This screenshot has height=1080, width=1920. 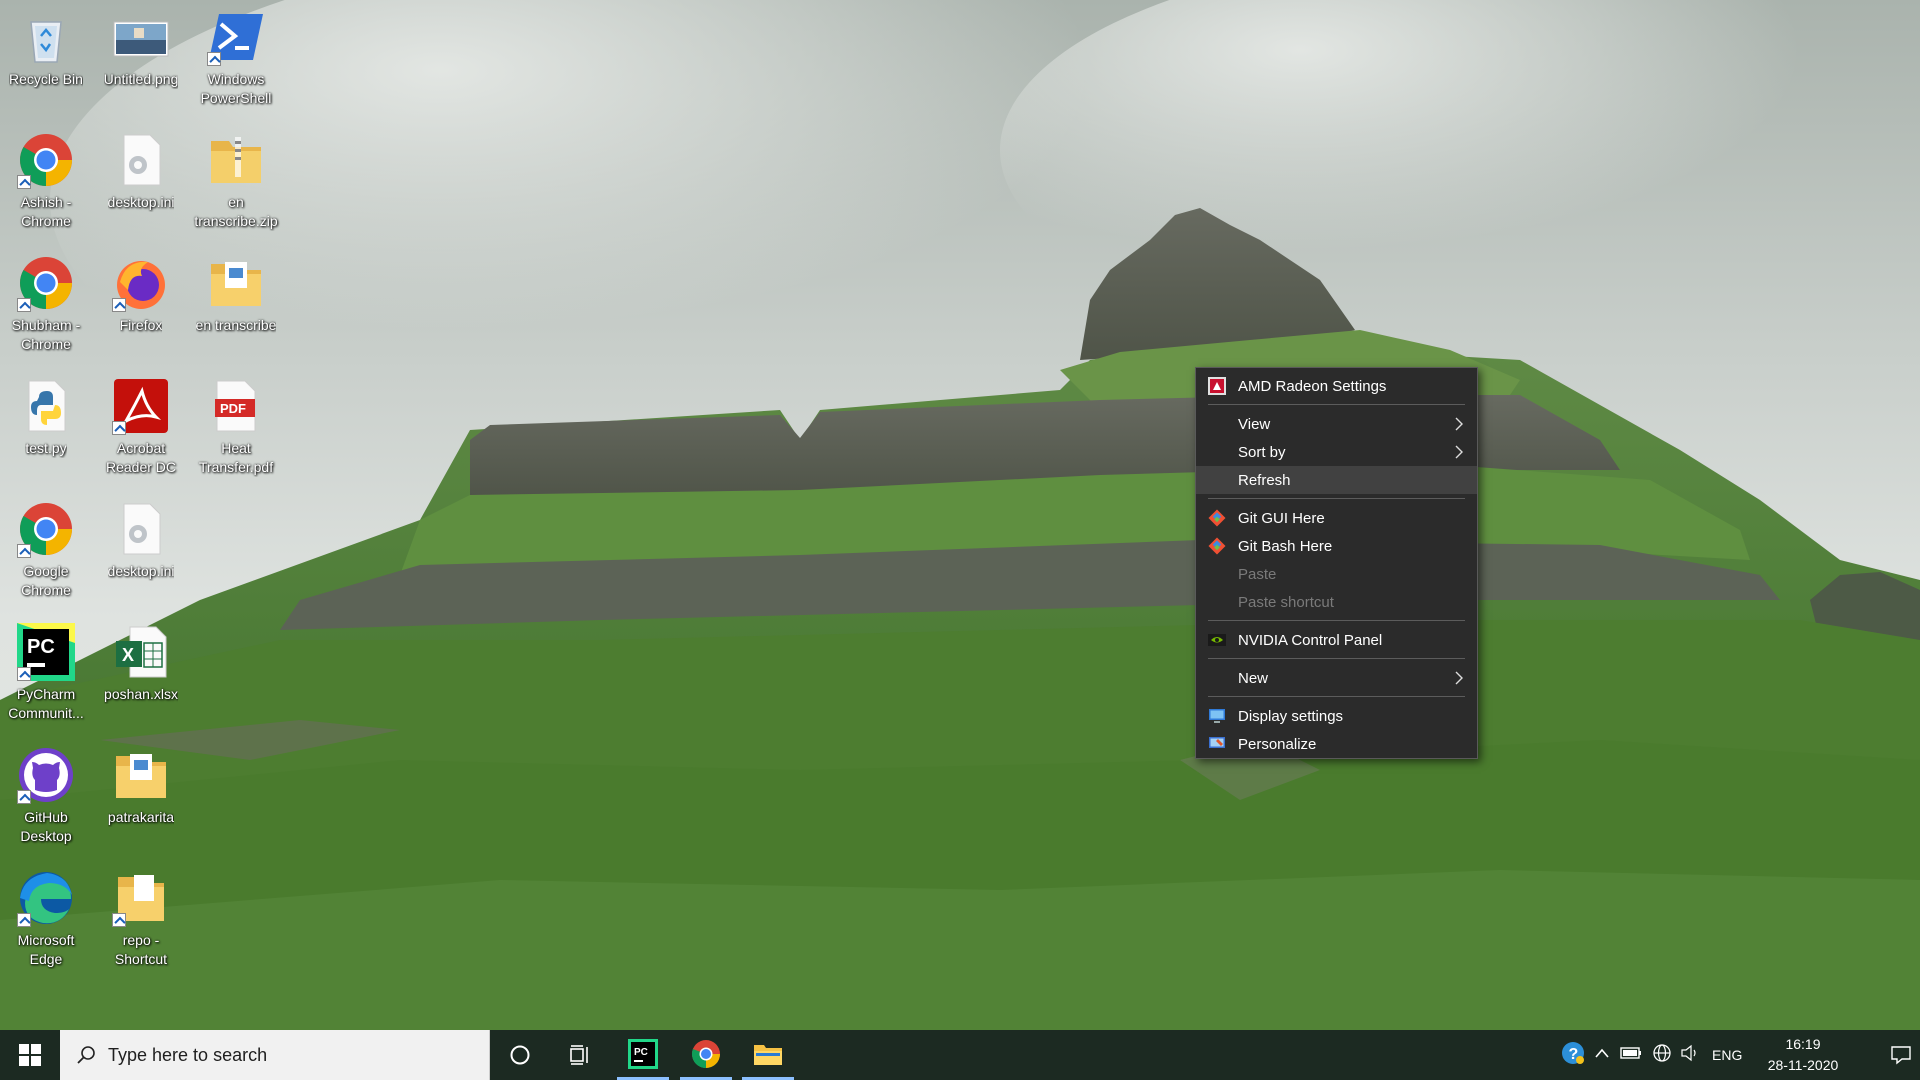 What do you see at coordinates (1336, 480) in the screenshot?
I see `menu-item-refresh: Refresh` at bounding box center [1336, 480].